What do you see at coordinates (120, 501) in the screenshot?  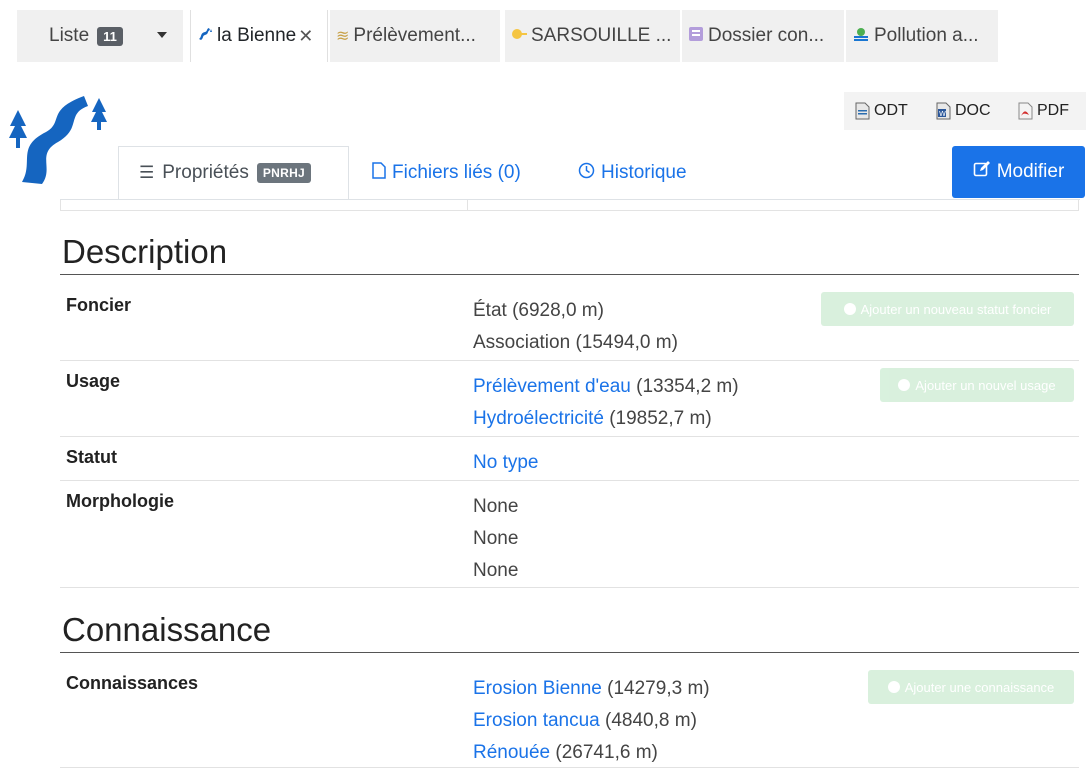 I see `row-label: Morphologie` at bounding box center [120, 501].